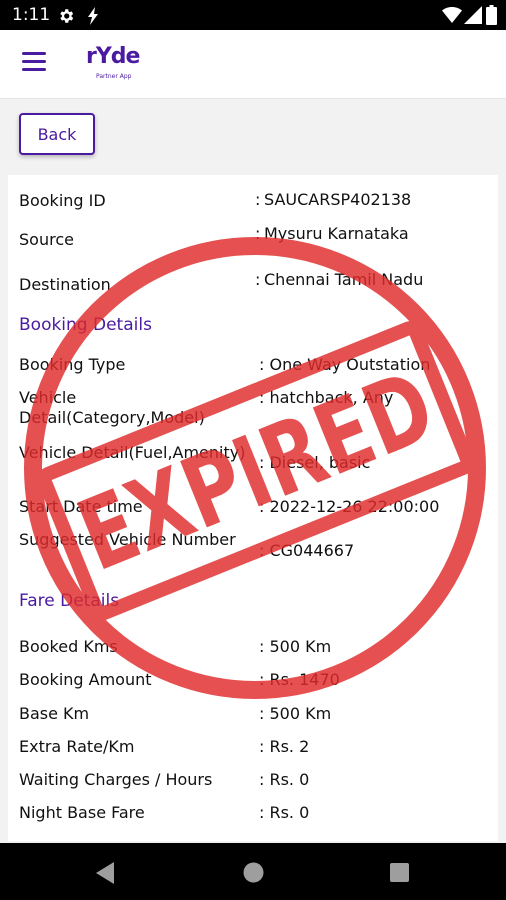  I want to click on detail-row-booking-id: Booking ID : SAUCARSP402138, so click(253, 201).